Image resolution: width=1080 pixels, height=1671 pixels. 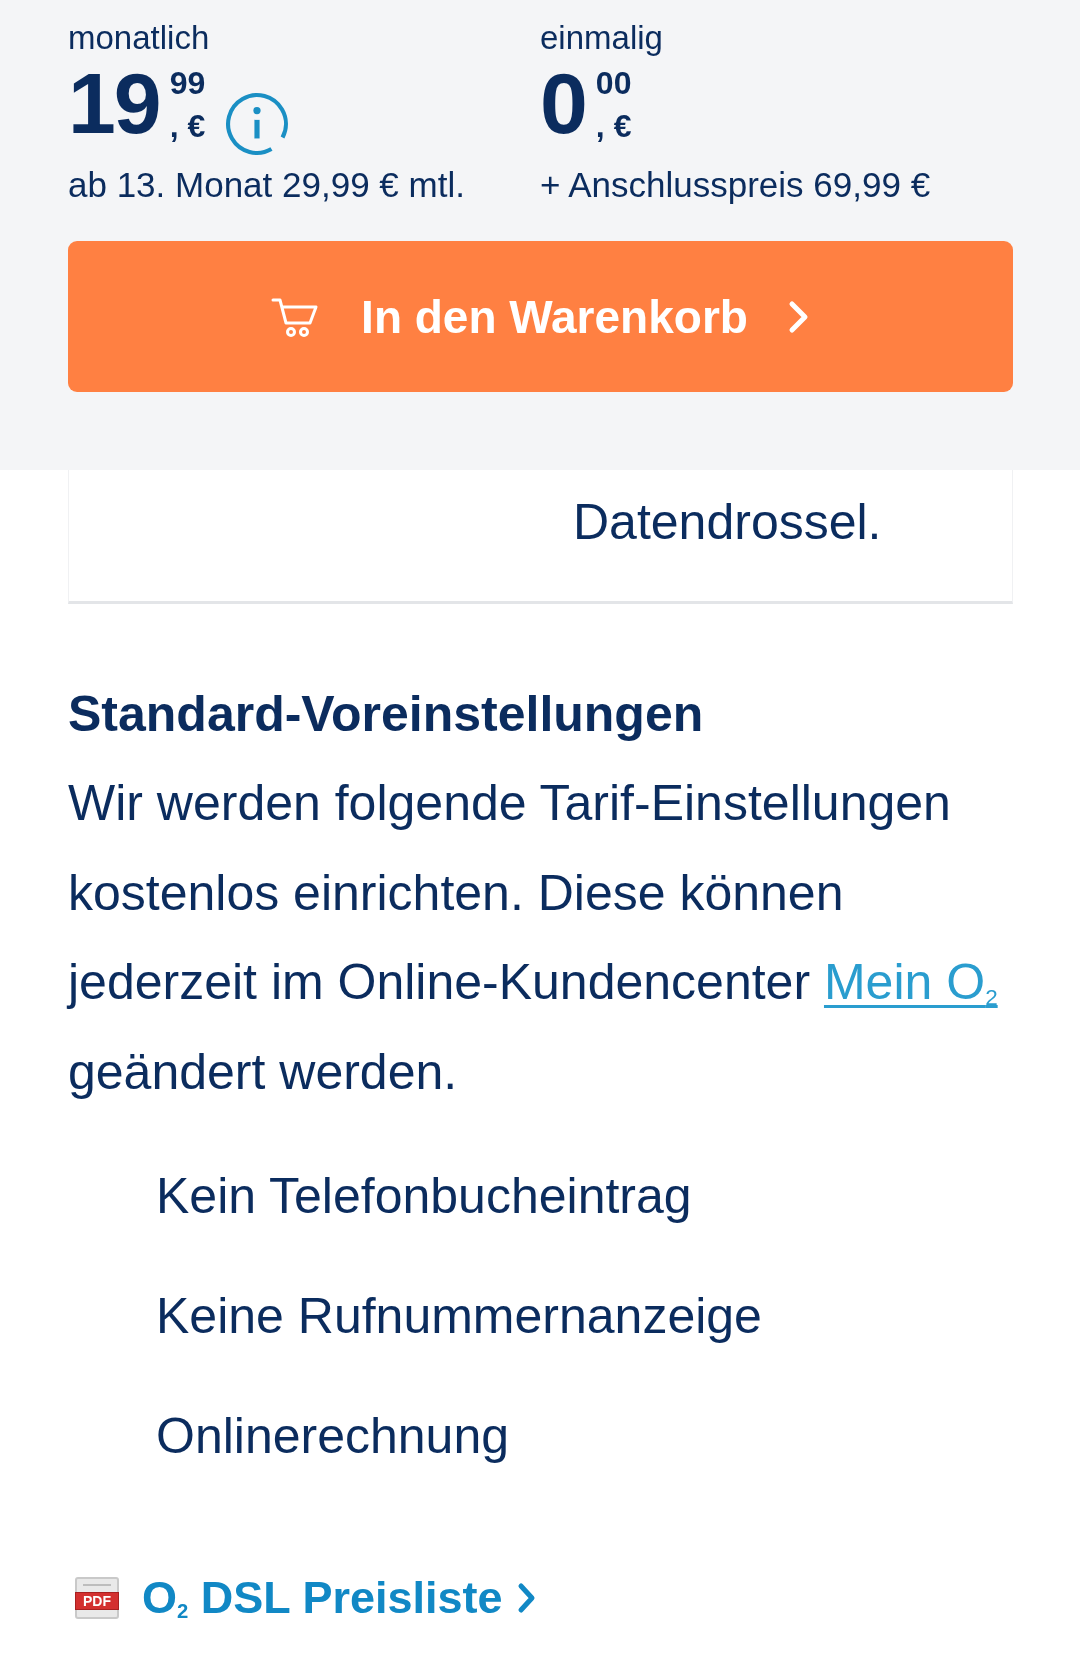 What do you see at coordinates (386, 714) in the screenshot?
I see `section-heading: Standard-Voreinstellungen` at bounding box center [386, 714].